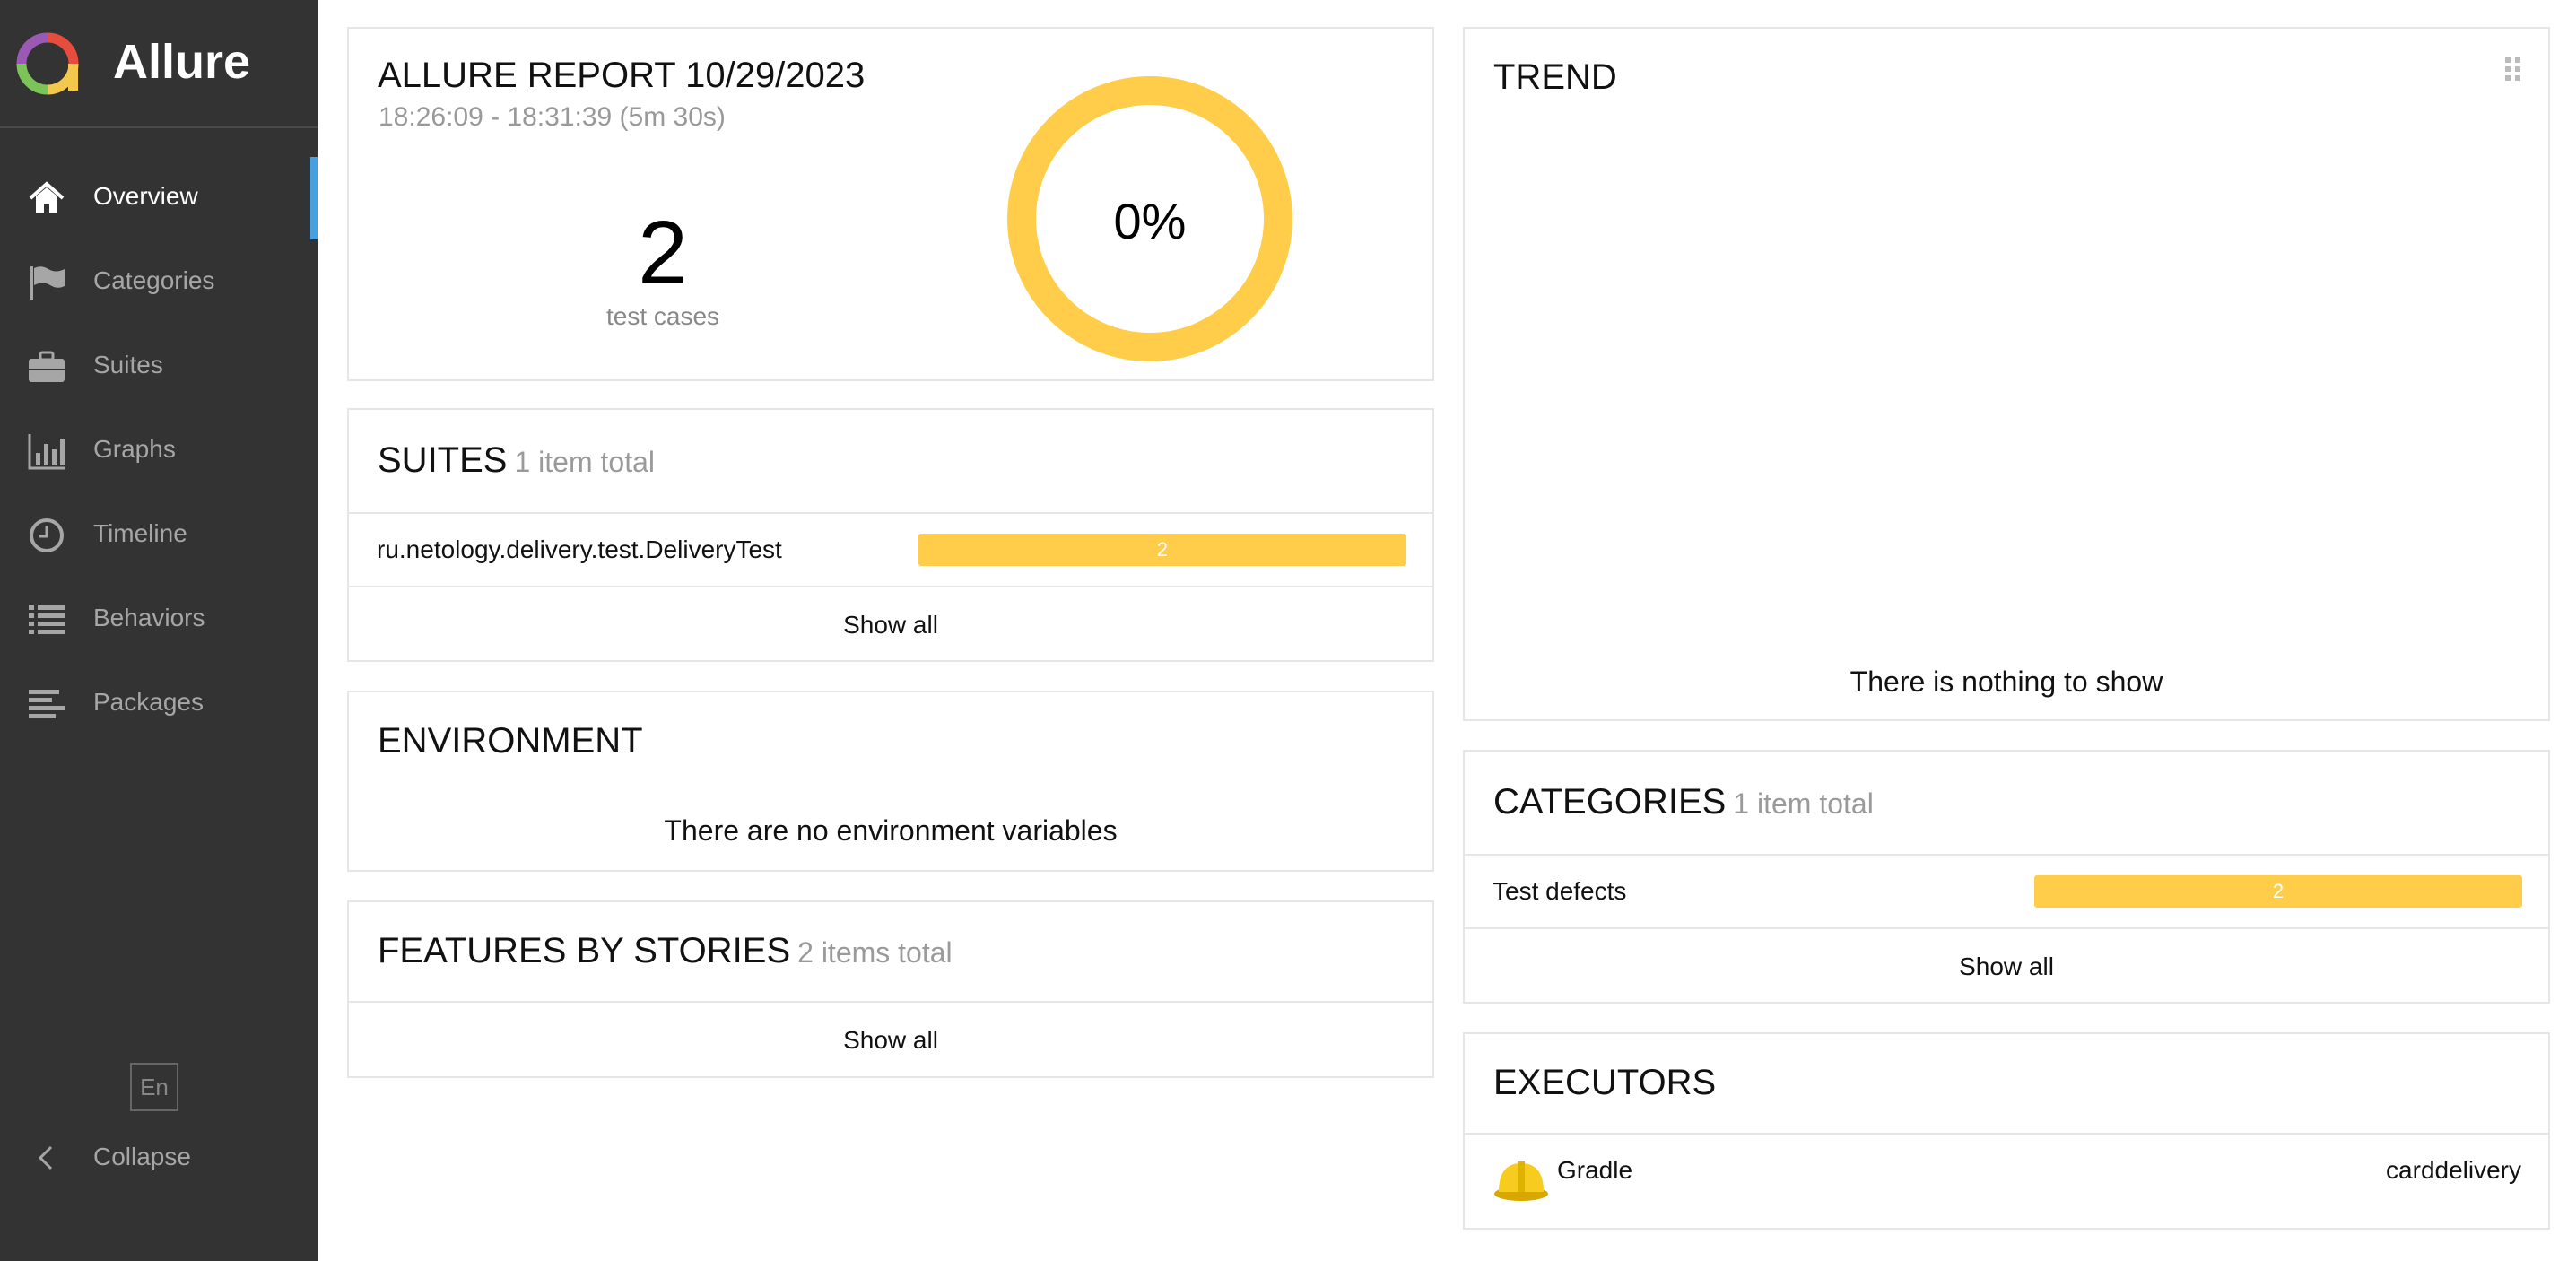 This screenshot has height=1261, width=2576. I want to click on allure-logo-icon, so click(47, 64).